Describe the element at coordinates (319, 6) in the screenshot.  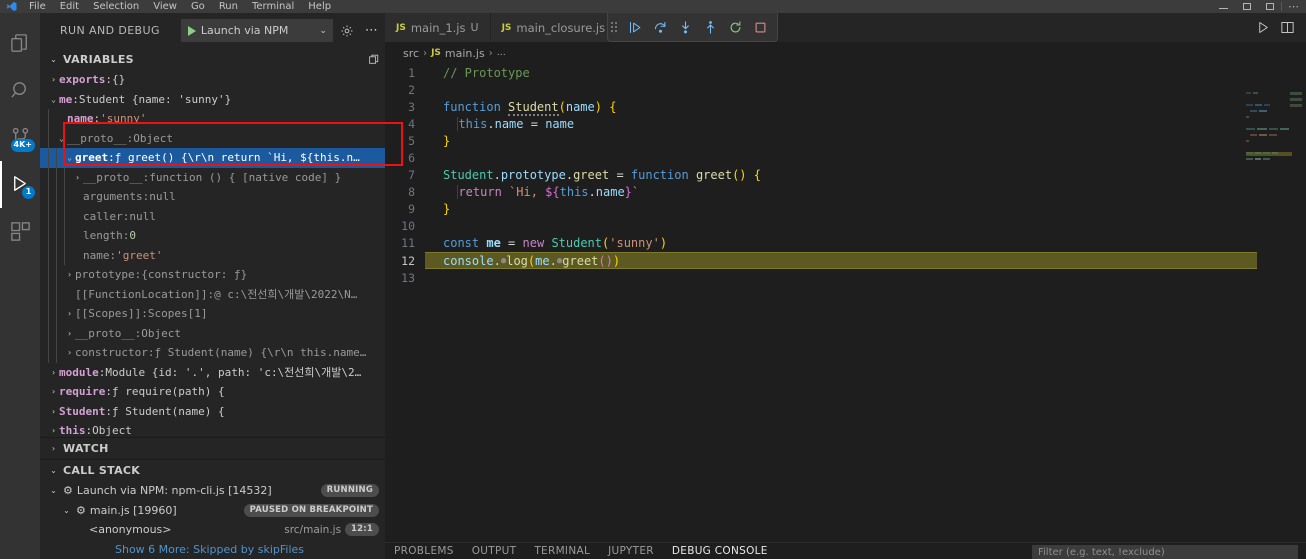
I see `menu-help: Help` at that location.